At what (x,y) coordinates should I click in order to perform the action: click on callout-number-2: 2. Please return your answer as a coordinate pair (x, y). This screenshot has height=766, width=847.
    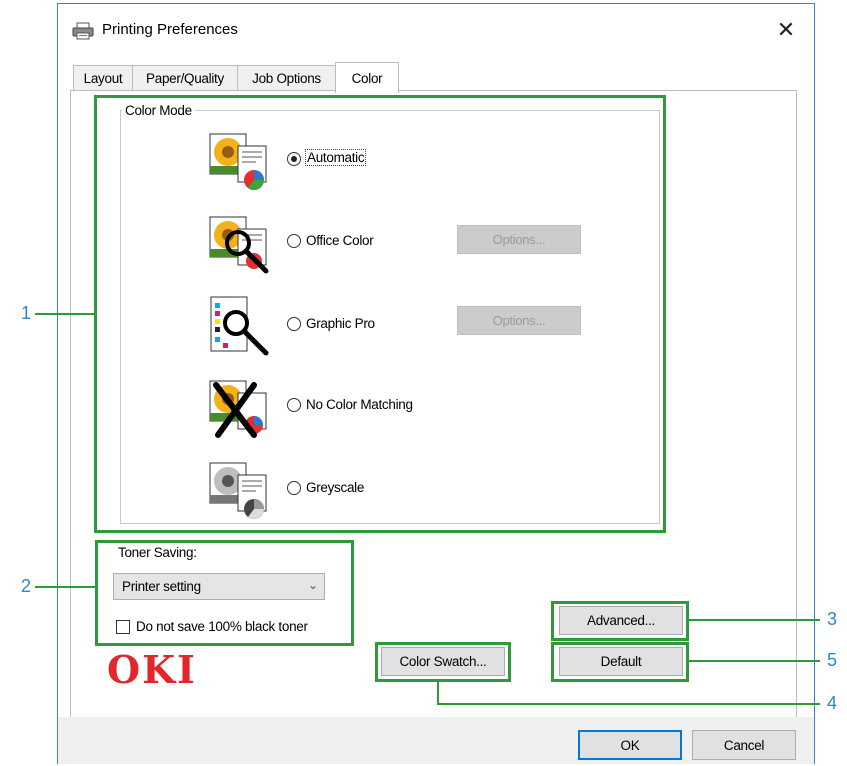
    Looking at the image, I should click on (26, 586).